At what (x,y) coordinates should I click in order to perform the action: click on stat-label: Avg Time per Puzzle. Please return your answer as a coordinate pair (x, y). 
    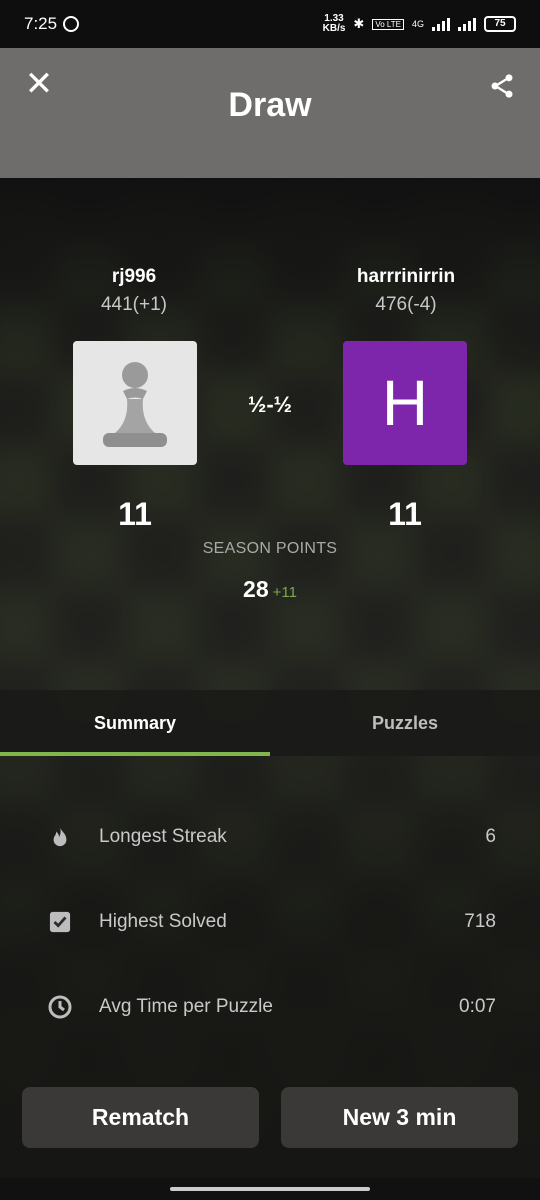
    Looking at the image, I should click on (186, 1006).